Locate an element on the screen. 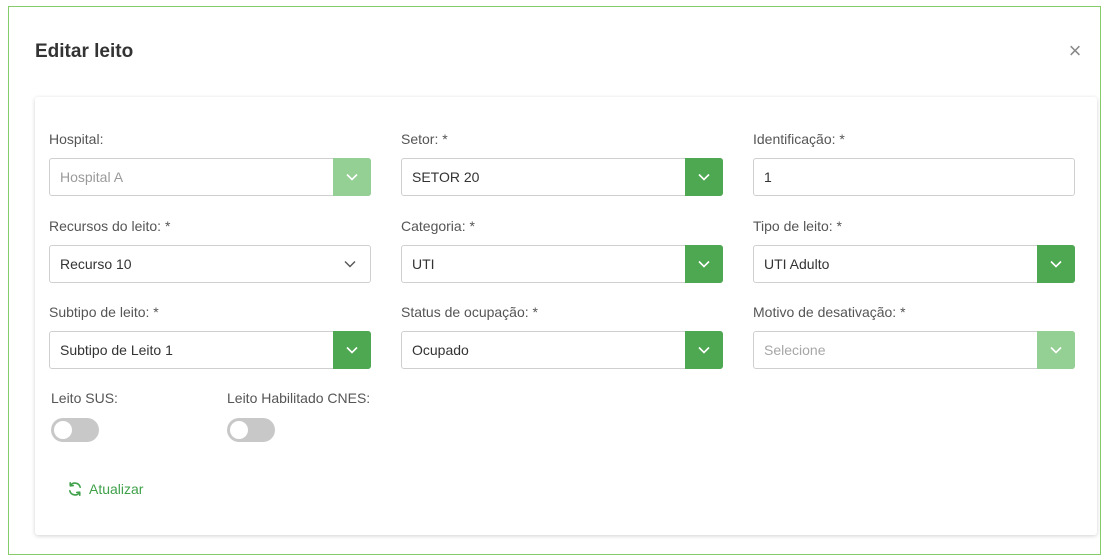 This screenshot has width=1105, height=555. setor-dropdown-button is located at coordinates (704, 177).